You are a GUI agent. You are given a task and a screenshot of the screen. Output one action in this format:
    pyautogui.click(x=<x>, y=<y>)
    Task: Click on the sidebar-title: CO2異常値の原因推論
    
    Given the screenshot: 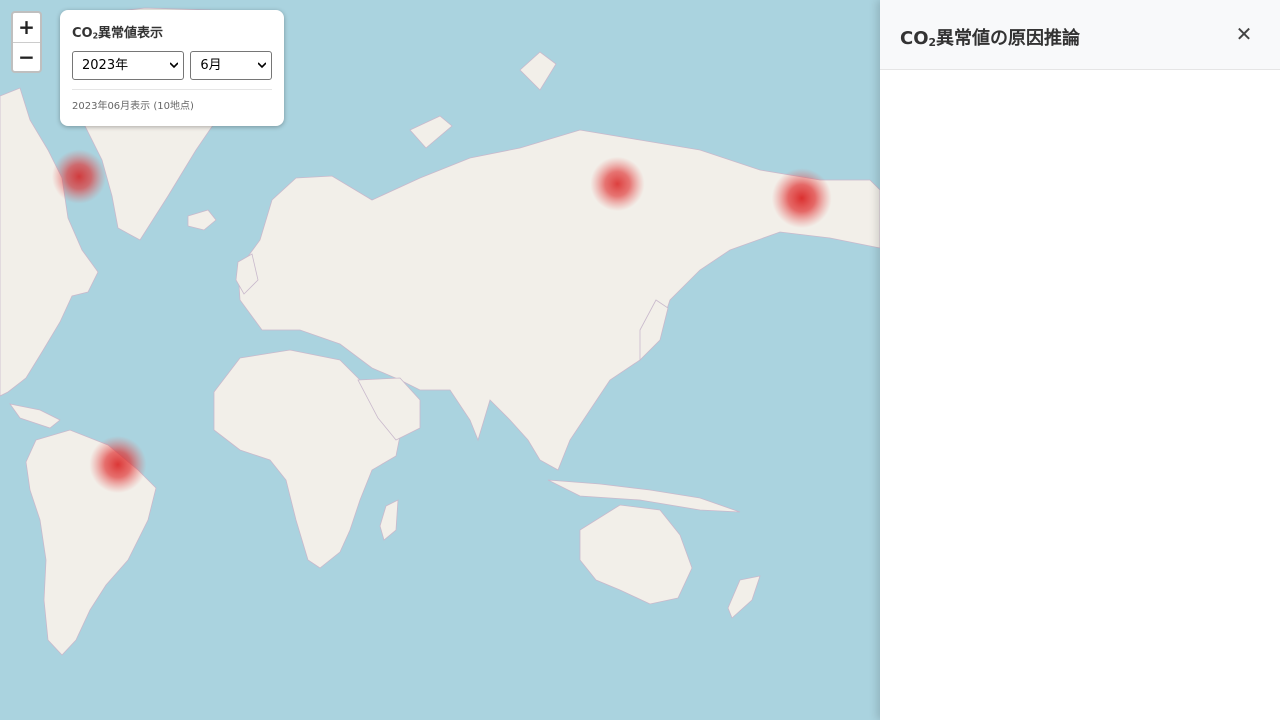 What is the action you would take?
    pyautogui.click(x=990, y=39)
    